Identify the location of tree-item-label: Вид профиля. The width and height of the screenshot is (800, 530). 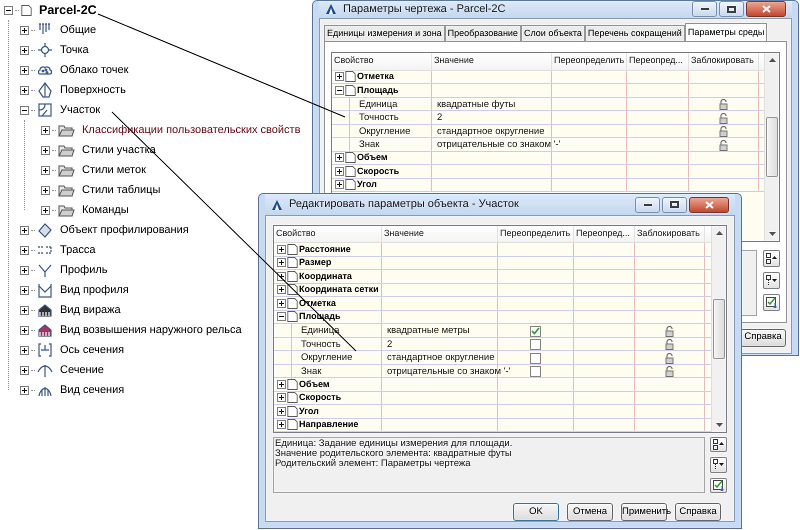
(94, 290).